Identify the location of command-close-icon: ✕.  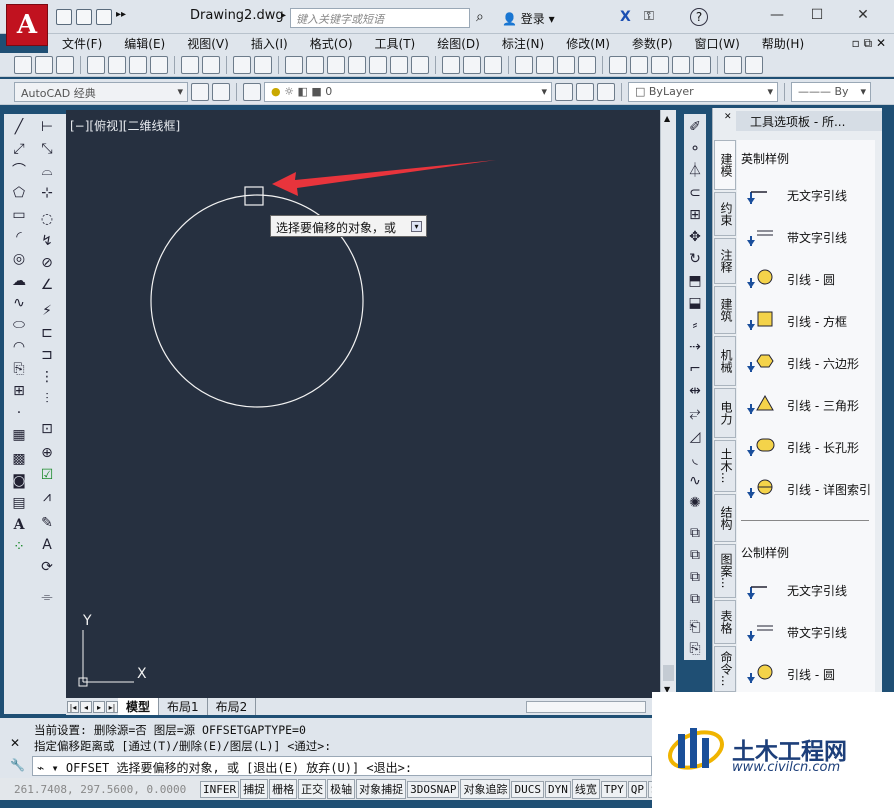
(15, 743).